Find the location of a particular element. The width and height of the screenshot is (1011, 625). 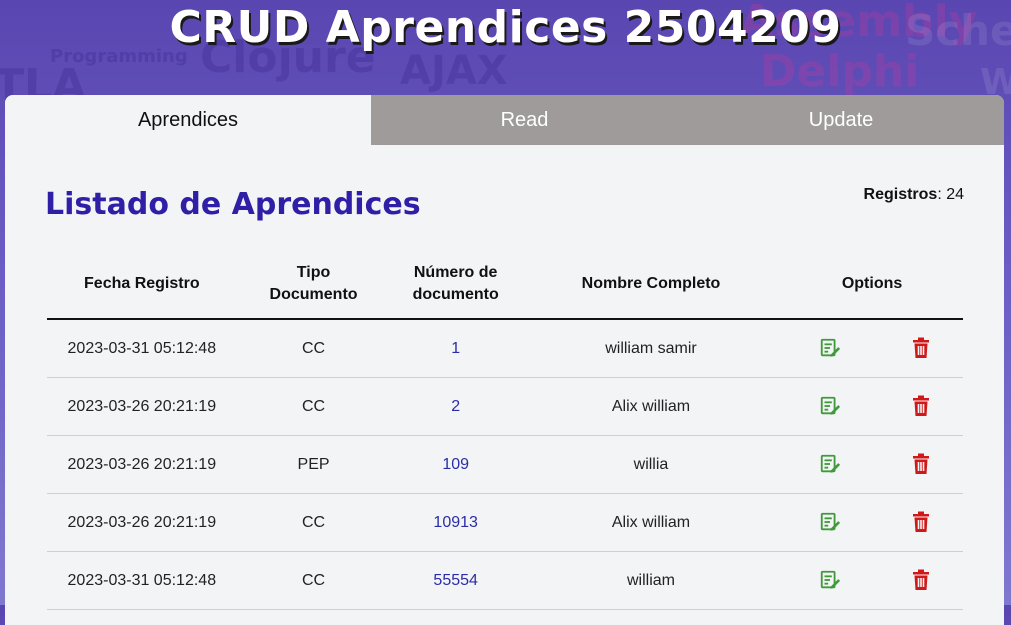

table-row: 2023-03-26 20:21:19 CC 10913 Alix william is located at coordinates (505, 522).